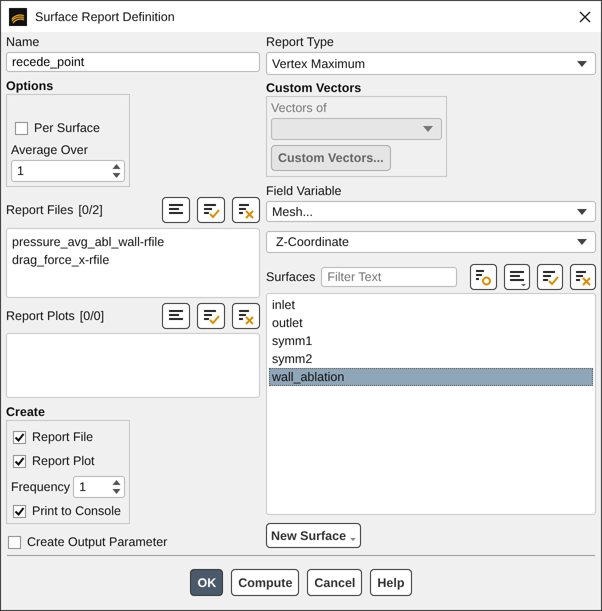 The image size is (602, 611). What do you see at coordinates (90, 210) in the screenshot?
I see `count-label: [0/2]` at bounding box center [90, 210].